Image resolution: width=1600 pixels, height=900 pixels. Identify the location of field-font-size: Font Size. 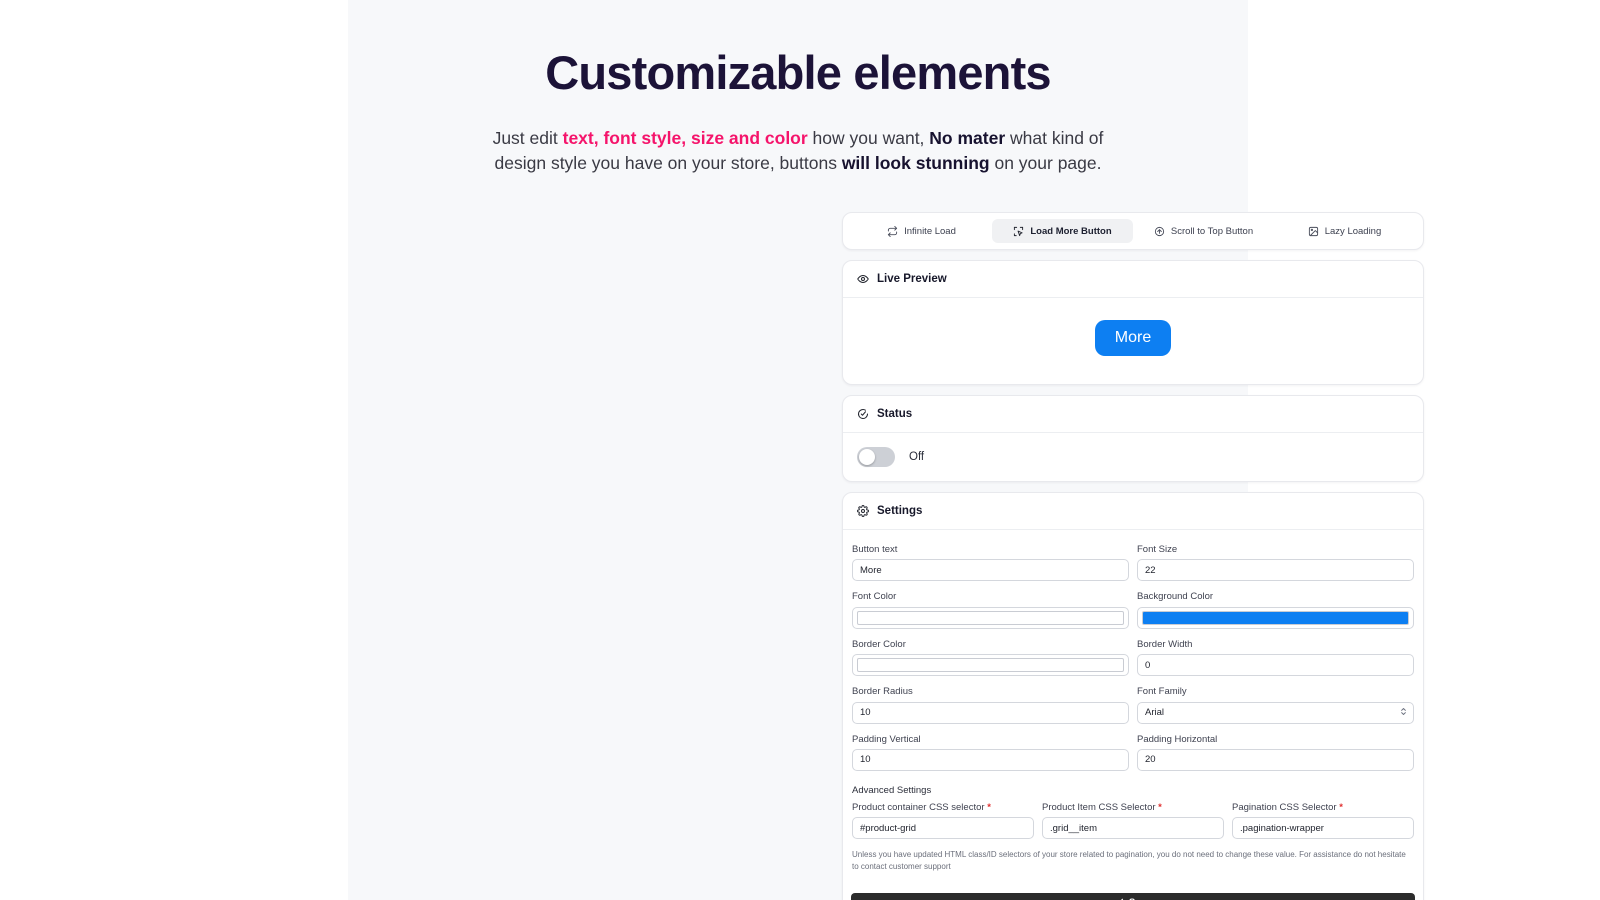
(1275, 563).